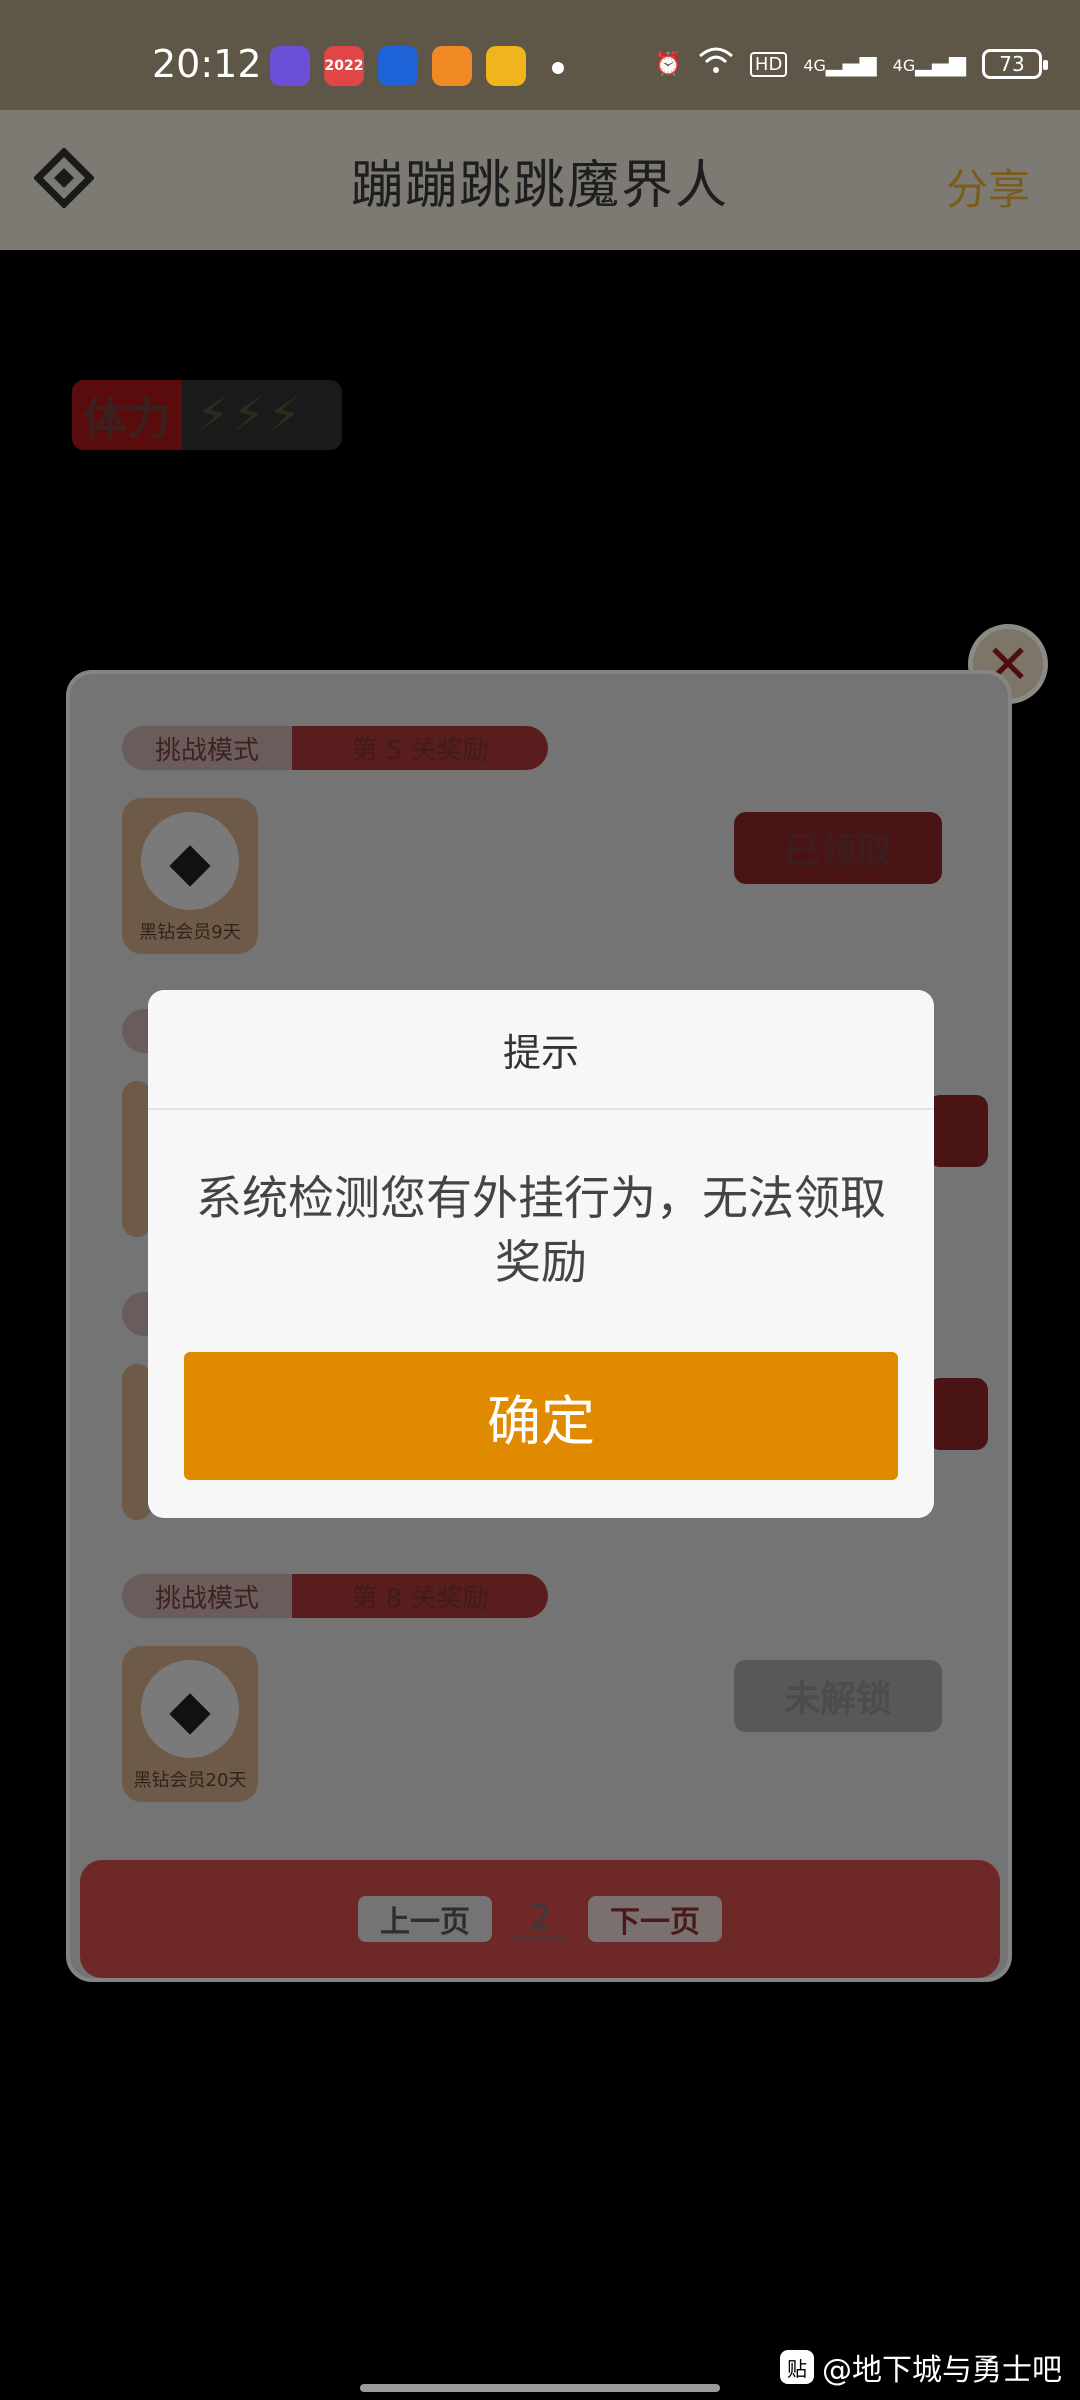  What do you see at coordinates (540, 55) in the screenshot?
I see `status-bar: 20:12 2022 ⏰ HD 4G▂▄▆ 4G▂▄▆ 73` at bounding box center [540, 55].